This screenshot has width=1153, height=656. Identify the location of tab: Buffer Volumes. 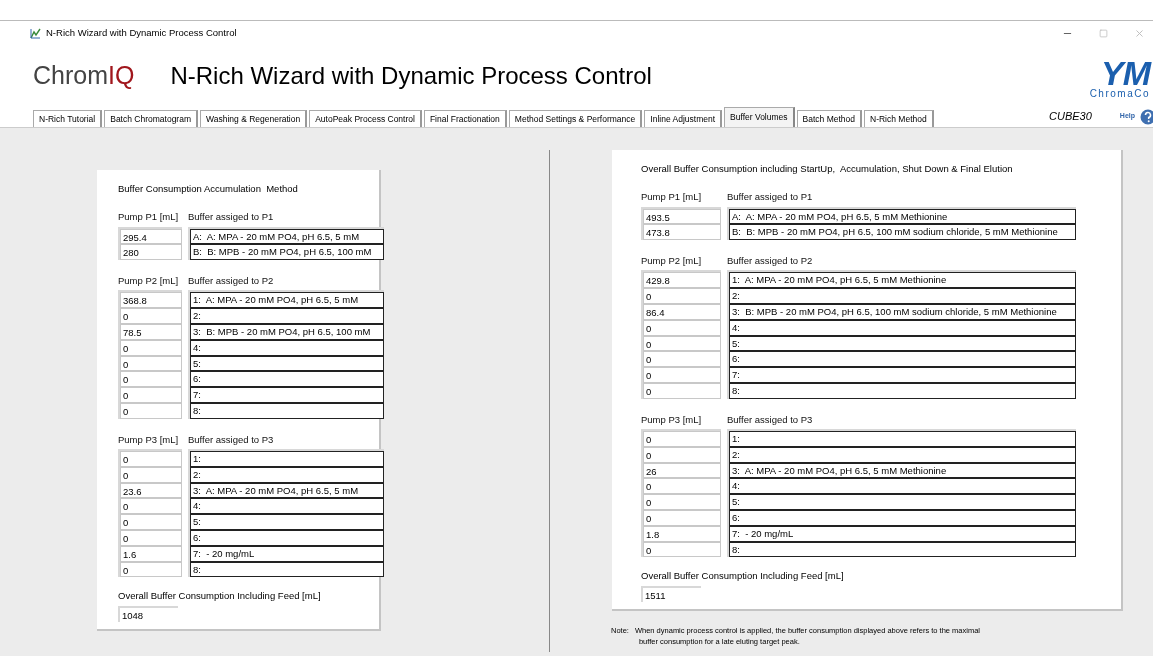
(759, 117).